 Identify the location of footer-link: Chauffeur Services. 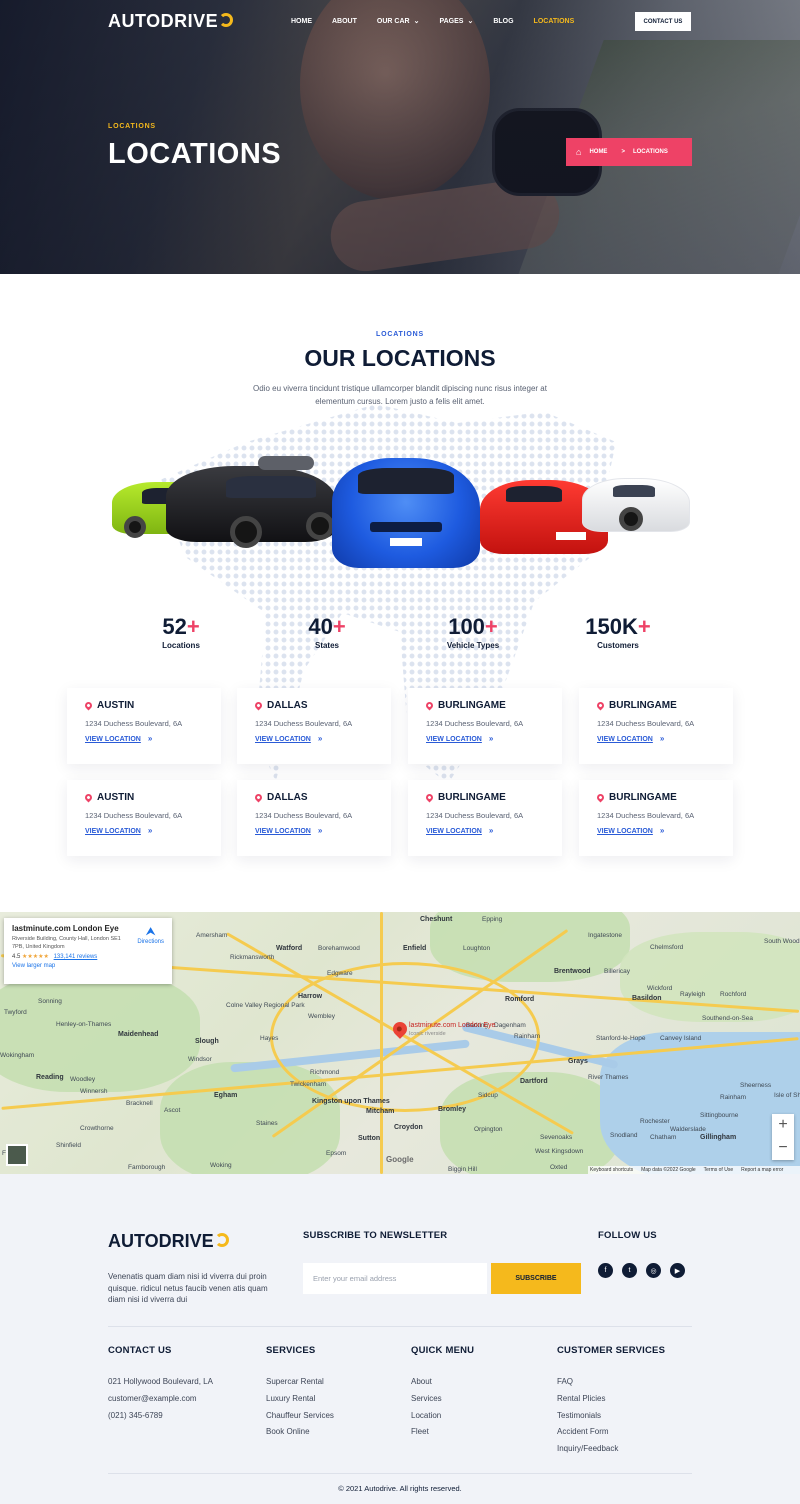
(300, 1416).